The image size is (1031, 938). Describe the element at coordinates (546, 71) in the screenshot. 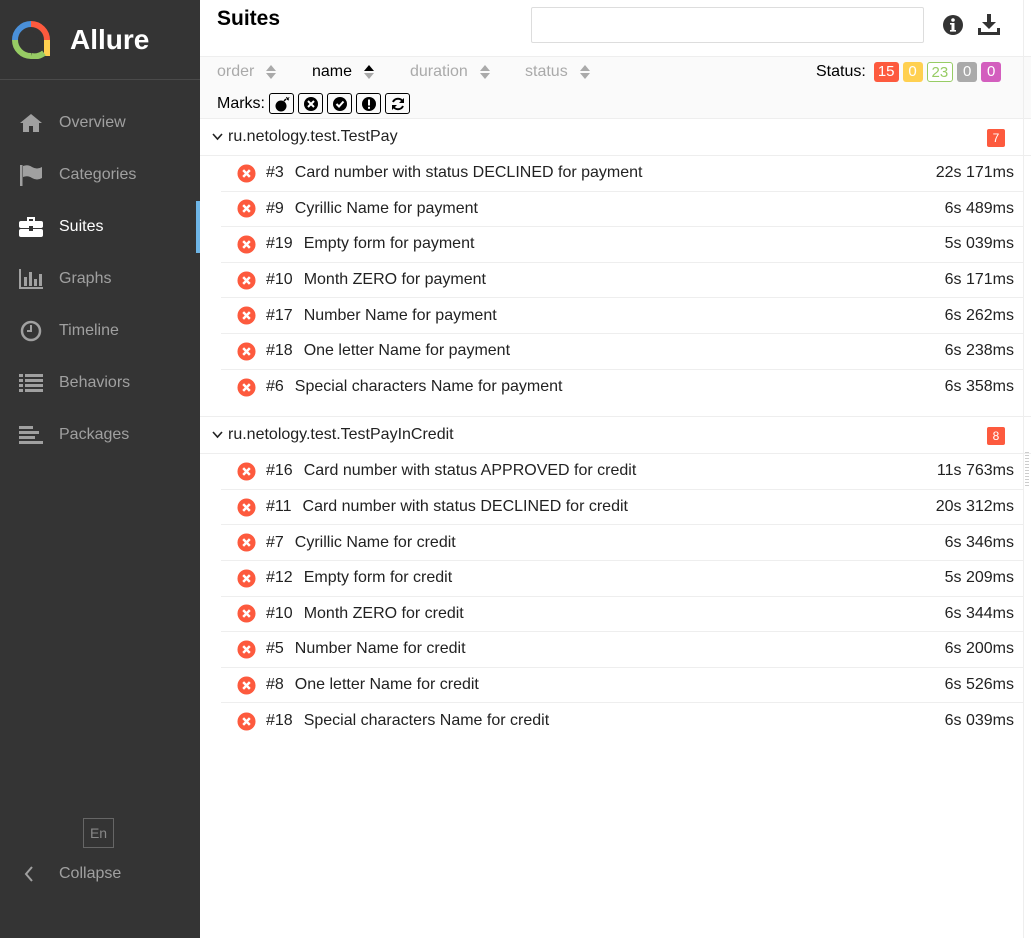

I see `sort-label: status` at that location.